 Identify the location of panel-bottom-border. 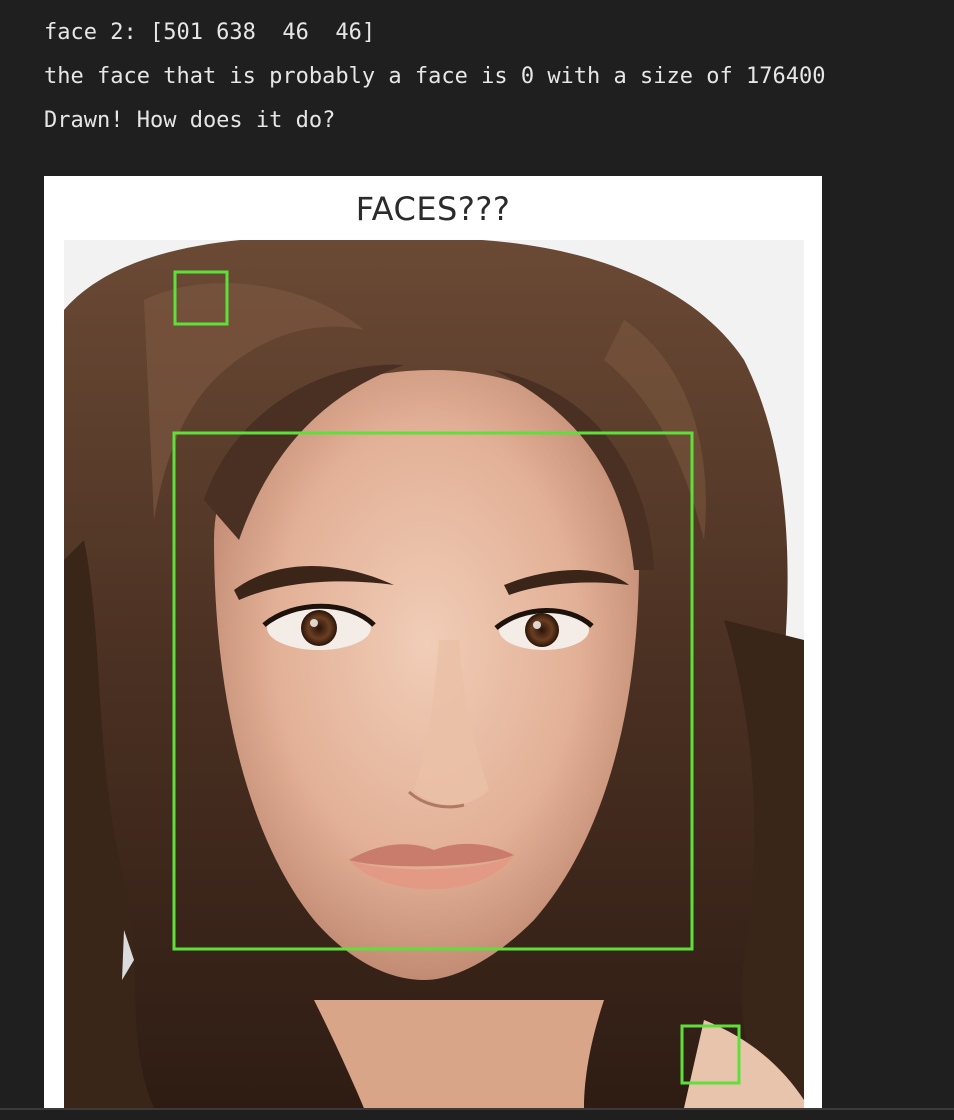
(477, 1114).